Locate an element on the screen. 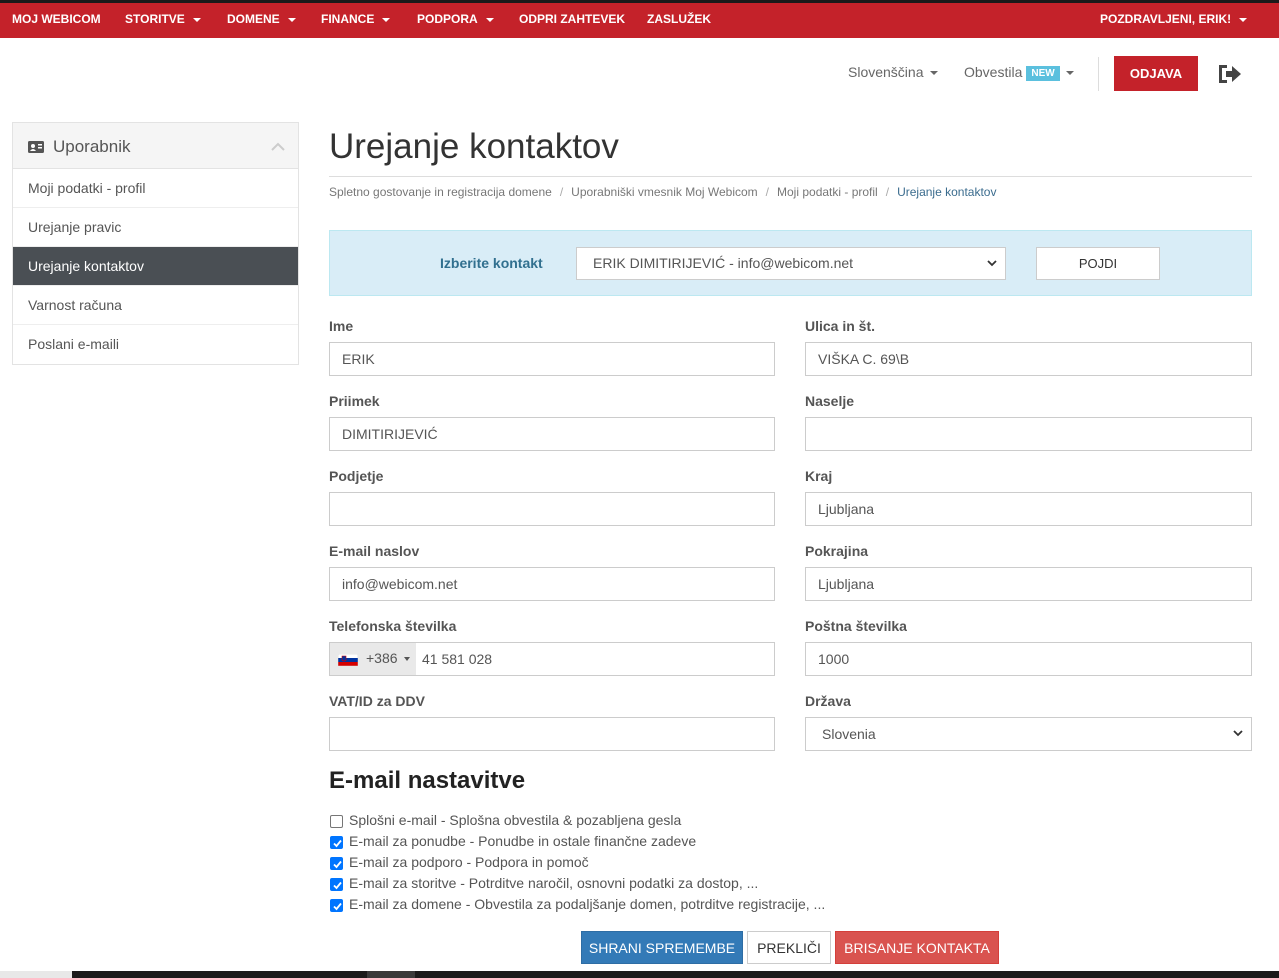 The image size is (1279, 978). podjetje-input is located at coordinates (552, 509).